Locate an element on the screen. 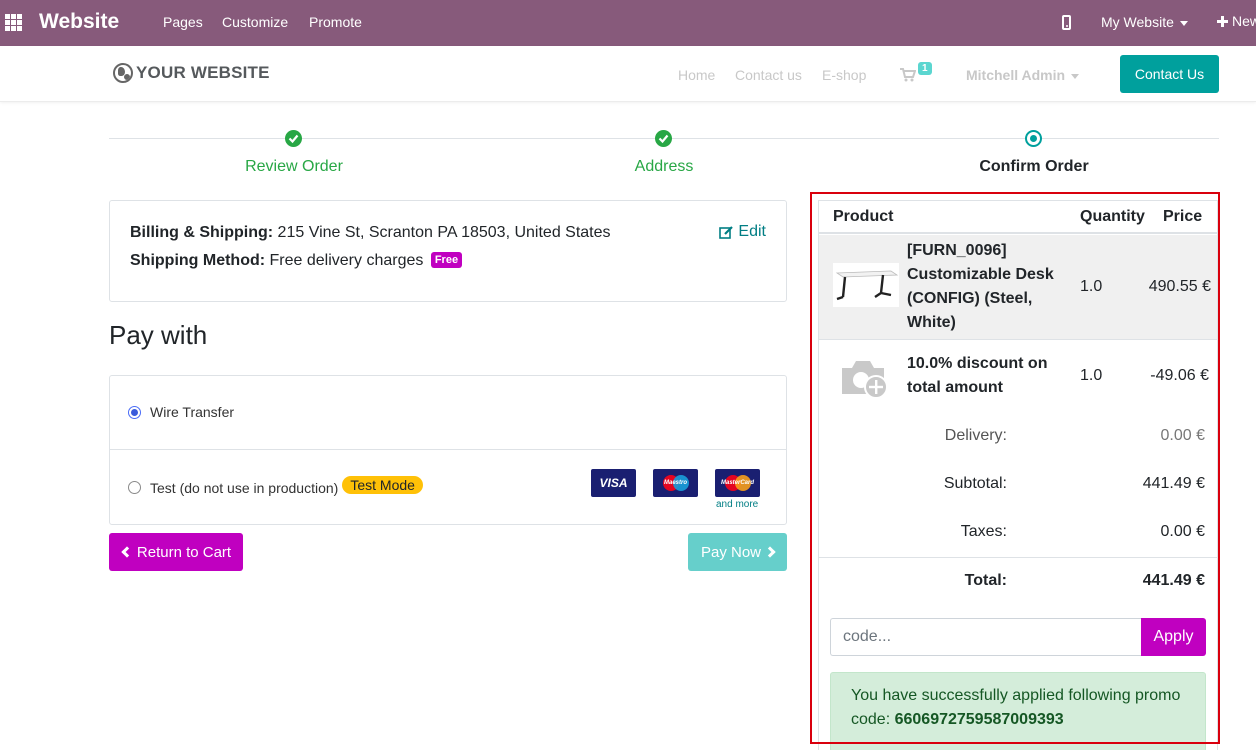 This screenshot has height=750, width=1256. step-review-check-icon is located at coordinates (293, 138).